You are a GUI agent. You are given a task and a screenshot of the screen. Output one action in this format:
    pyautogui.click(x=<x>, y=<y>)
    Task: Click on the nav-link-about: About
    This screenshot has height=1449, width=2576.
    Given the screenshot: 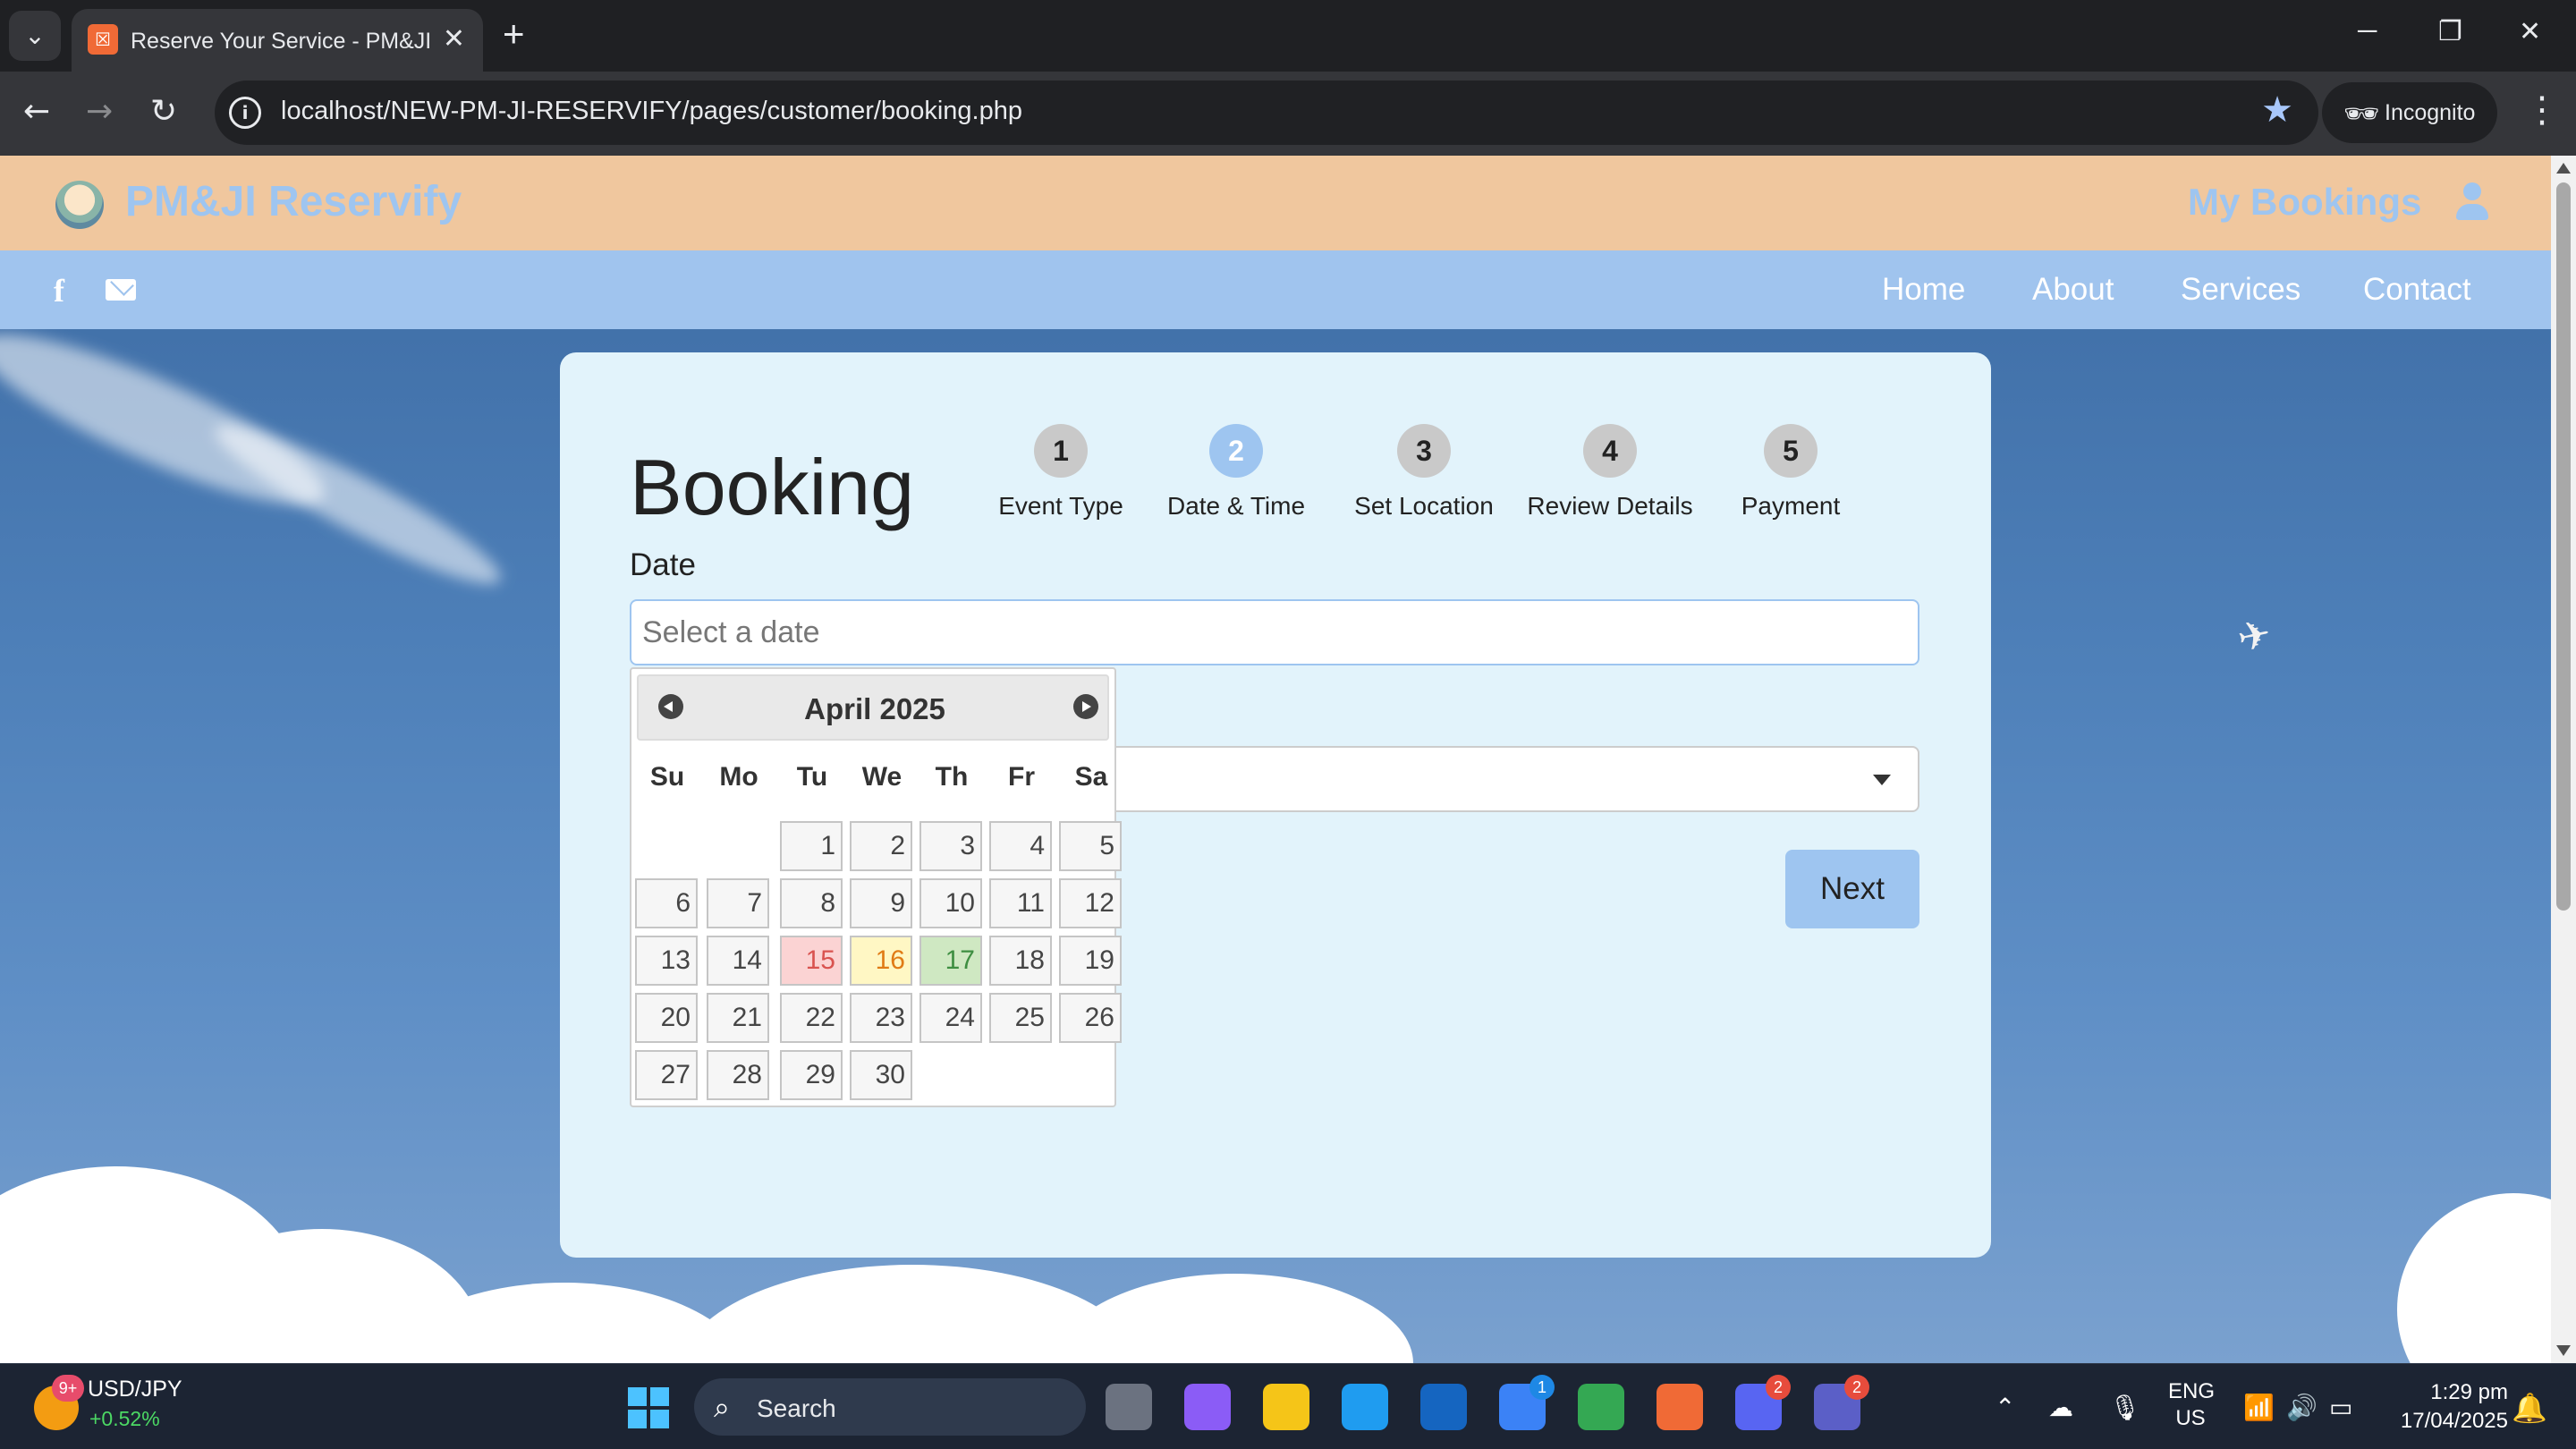 What is the action you would take?
    pyautogui.click(x=2073, y=290)
    